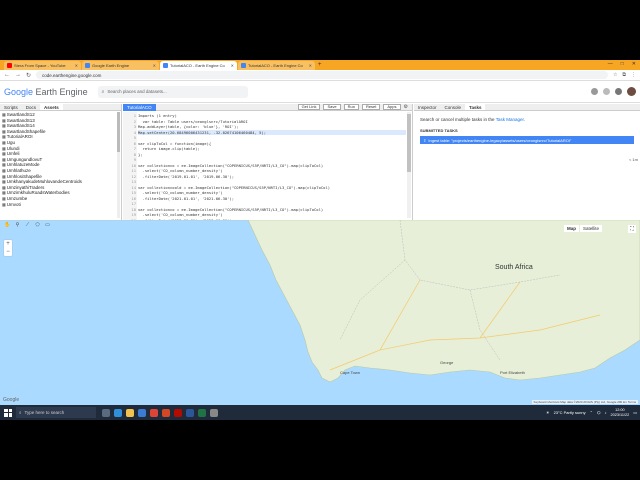  What do you see at coordinates (571, 228) in the screenshot?
I see `map-type-map: Map` at bounding box center [571, 228].